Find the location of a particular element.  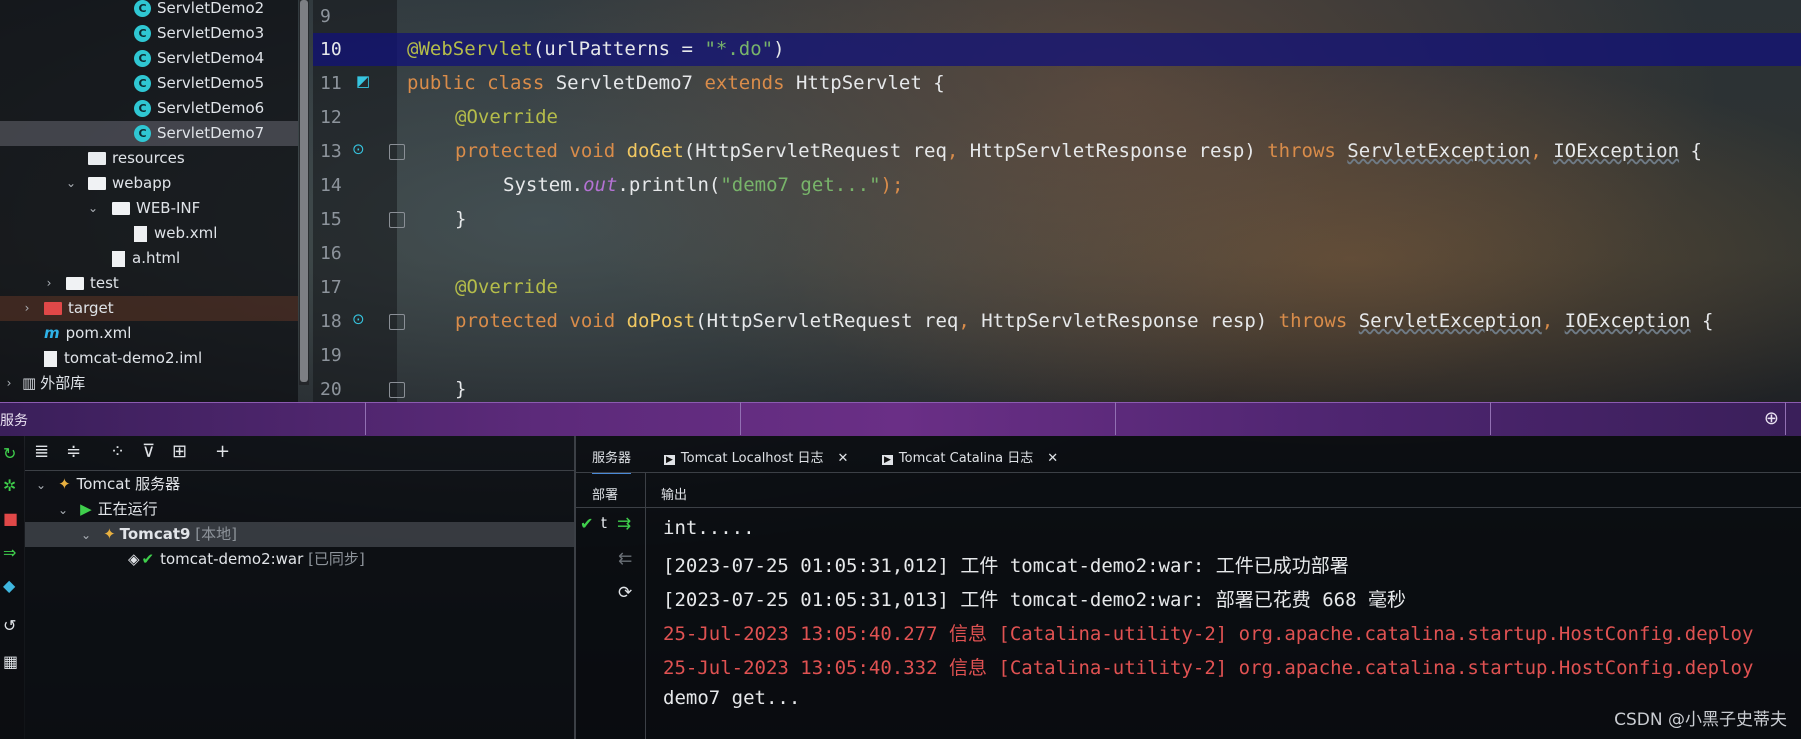

line-number: 19 is located at coordinates (331, 355).